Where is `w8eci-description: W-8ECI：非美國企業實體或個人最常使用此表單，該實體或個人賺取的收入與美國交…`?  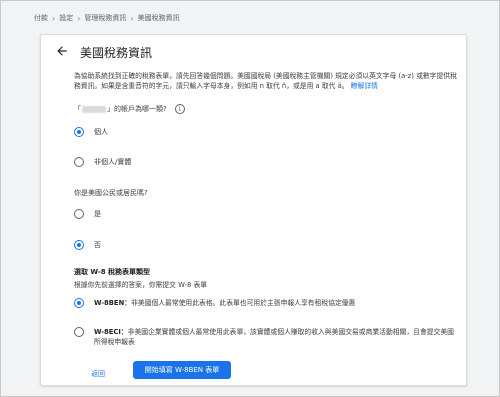
w8eci-description: W-8ECI：非美國企業實體或個人最常使用此表單，該實體或個人賺取的收入與美國交… is located at coordinates (274, 337).